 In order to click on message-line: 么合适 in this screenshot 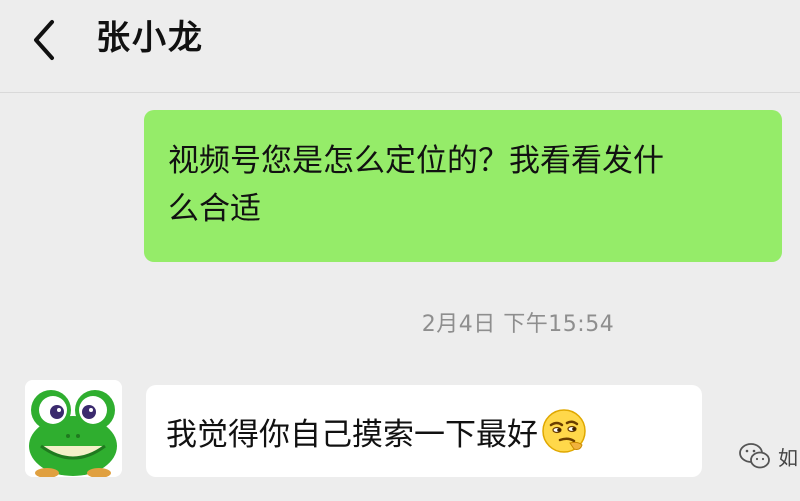, I will do `click(214, 209)`.